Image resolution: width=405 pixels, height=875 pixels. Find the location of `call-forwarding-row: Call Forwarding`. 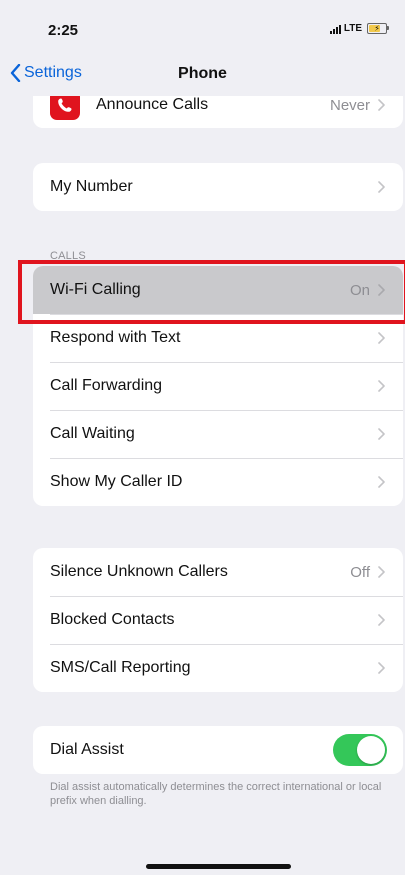

call-forwarding-row: Call Forwarding is located at coordinates (218, 386).